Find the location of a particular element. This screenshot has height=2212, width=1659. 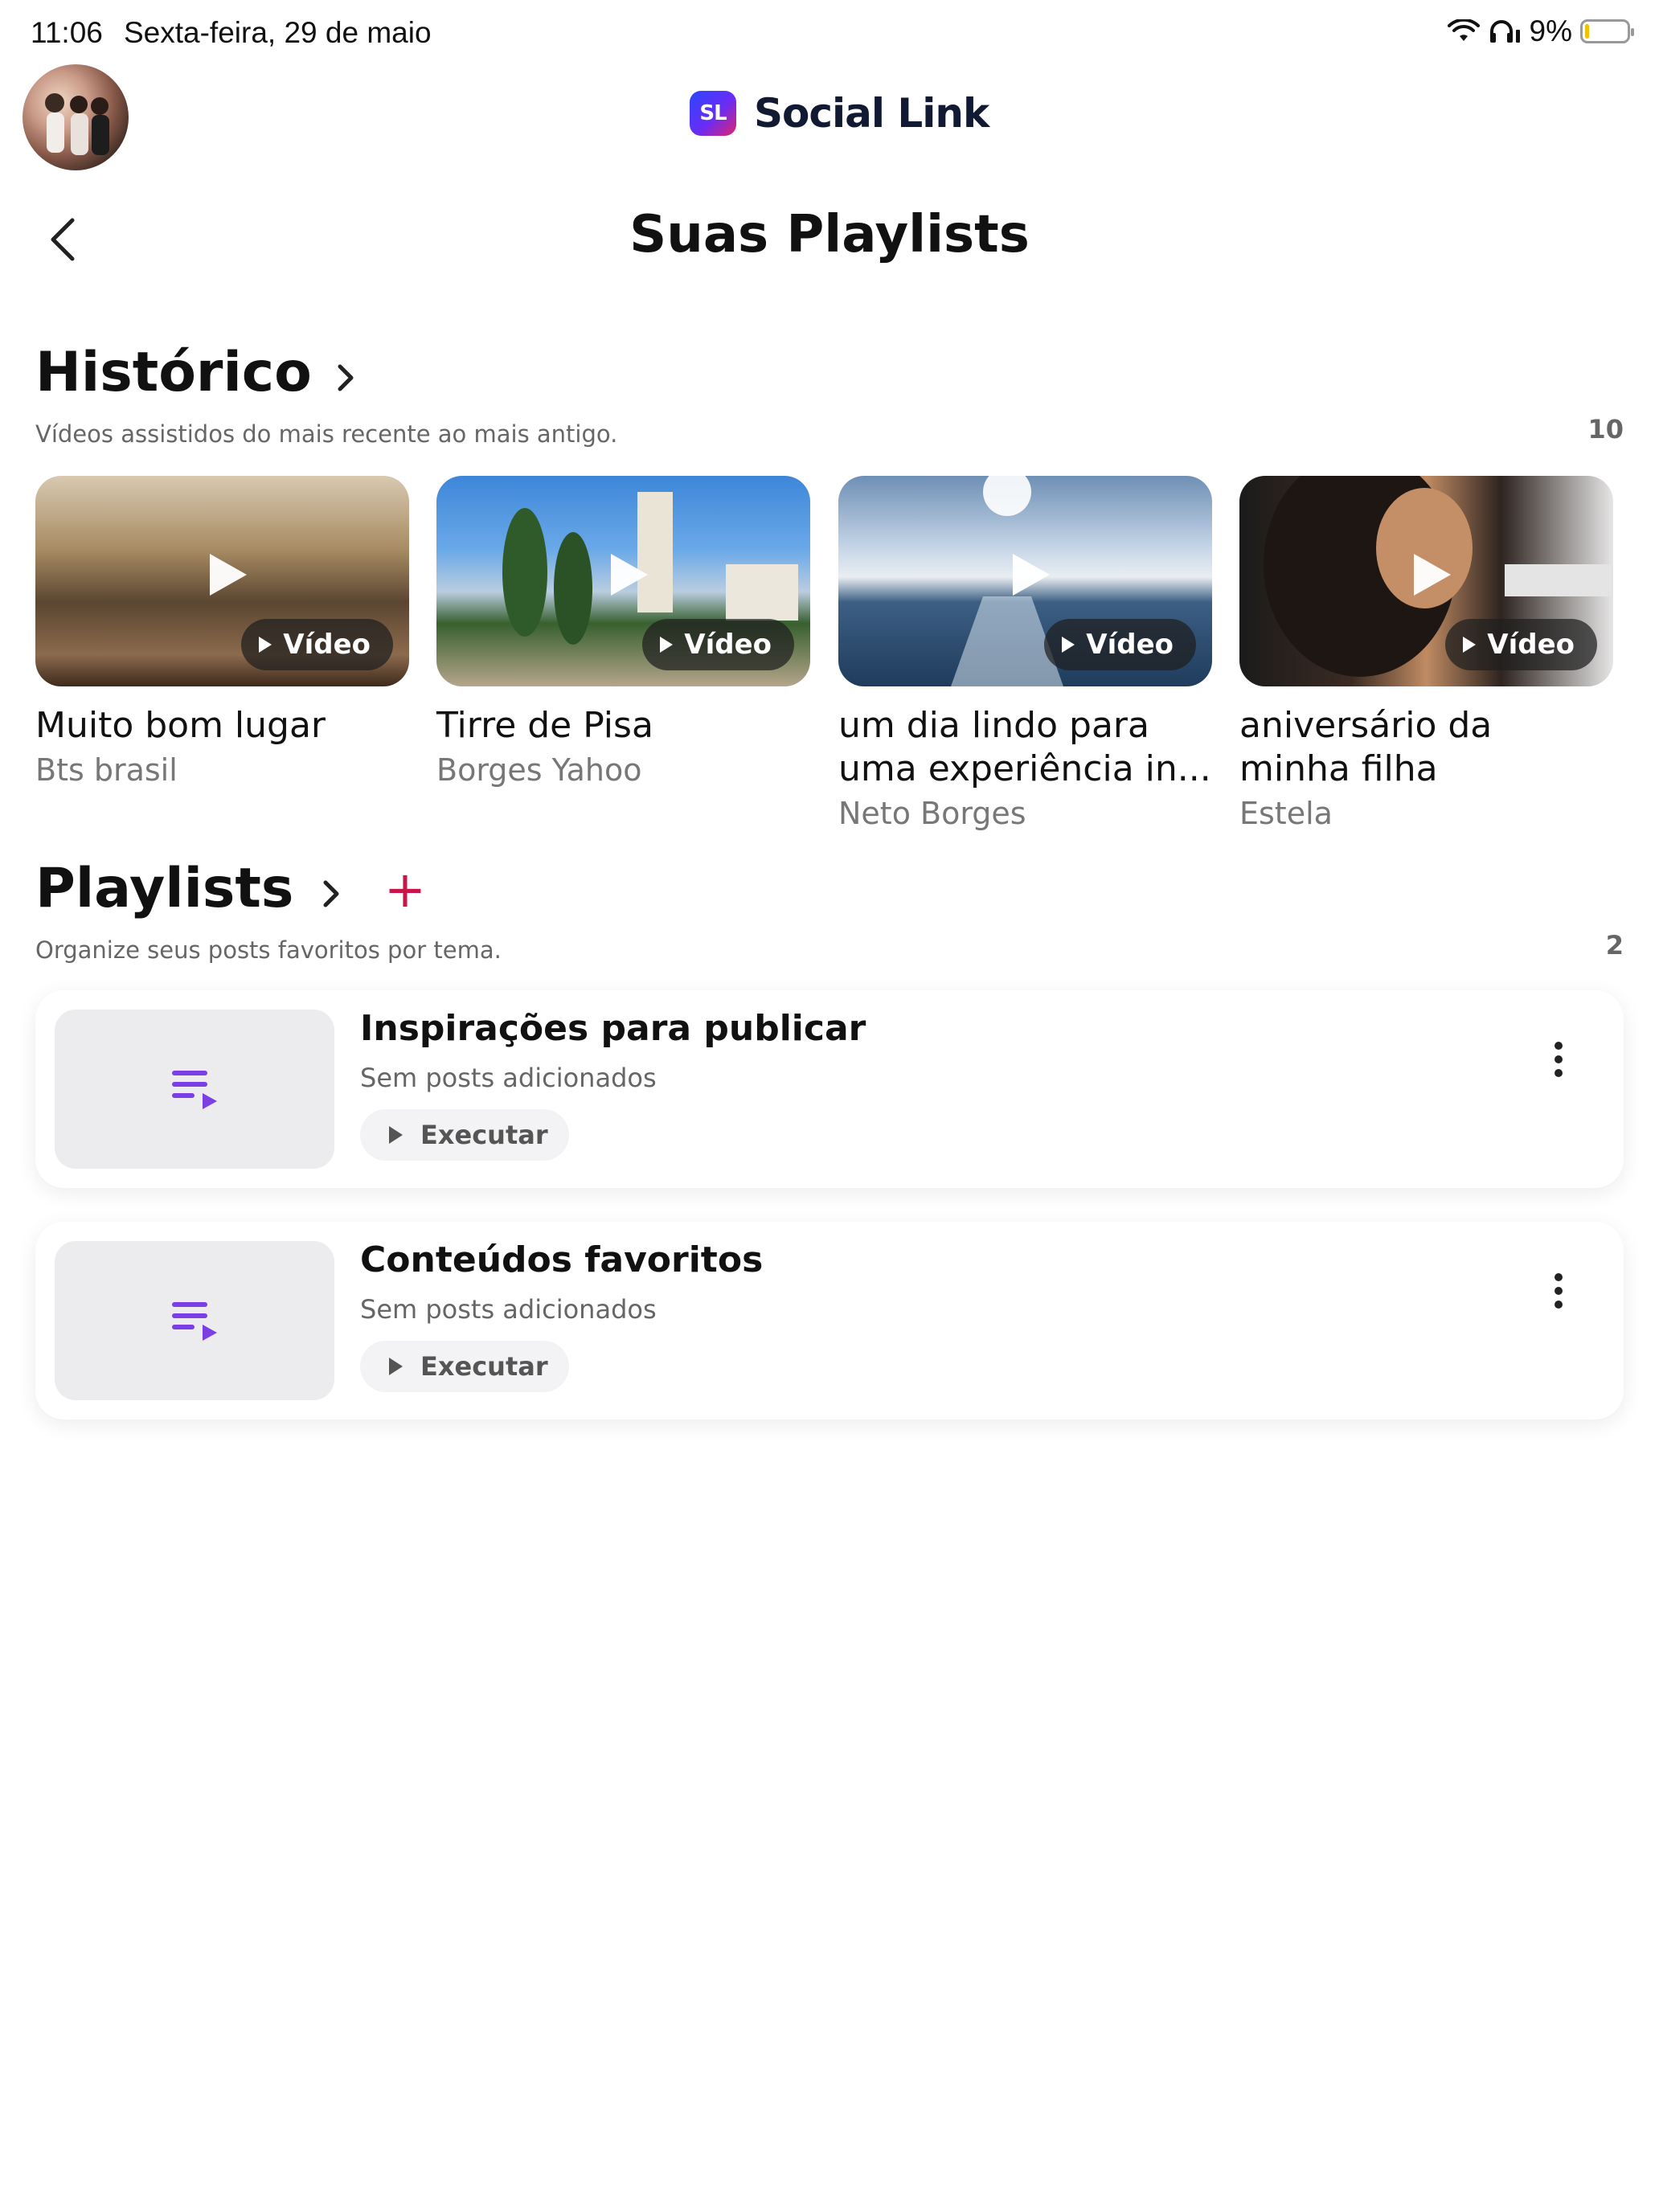

avatar is located at coordinates (76, 117).